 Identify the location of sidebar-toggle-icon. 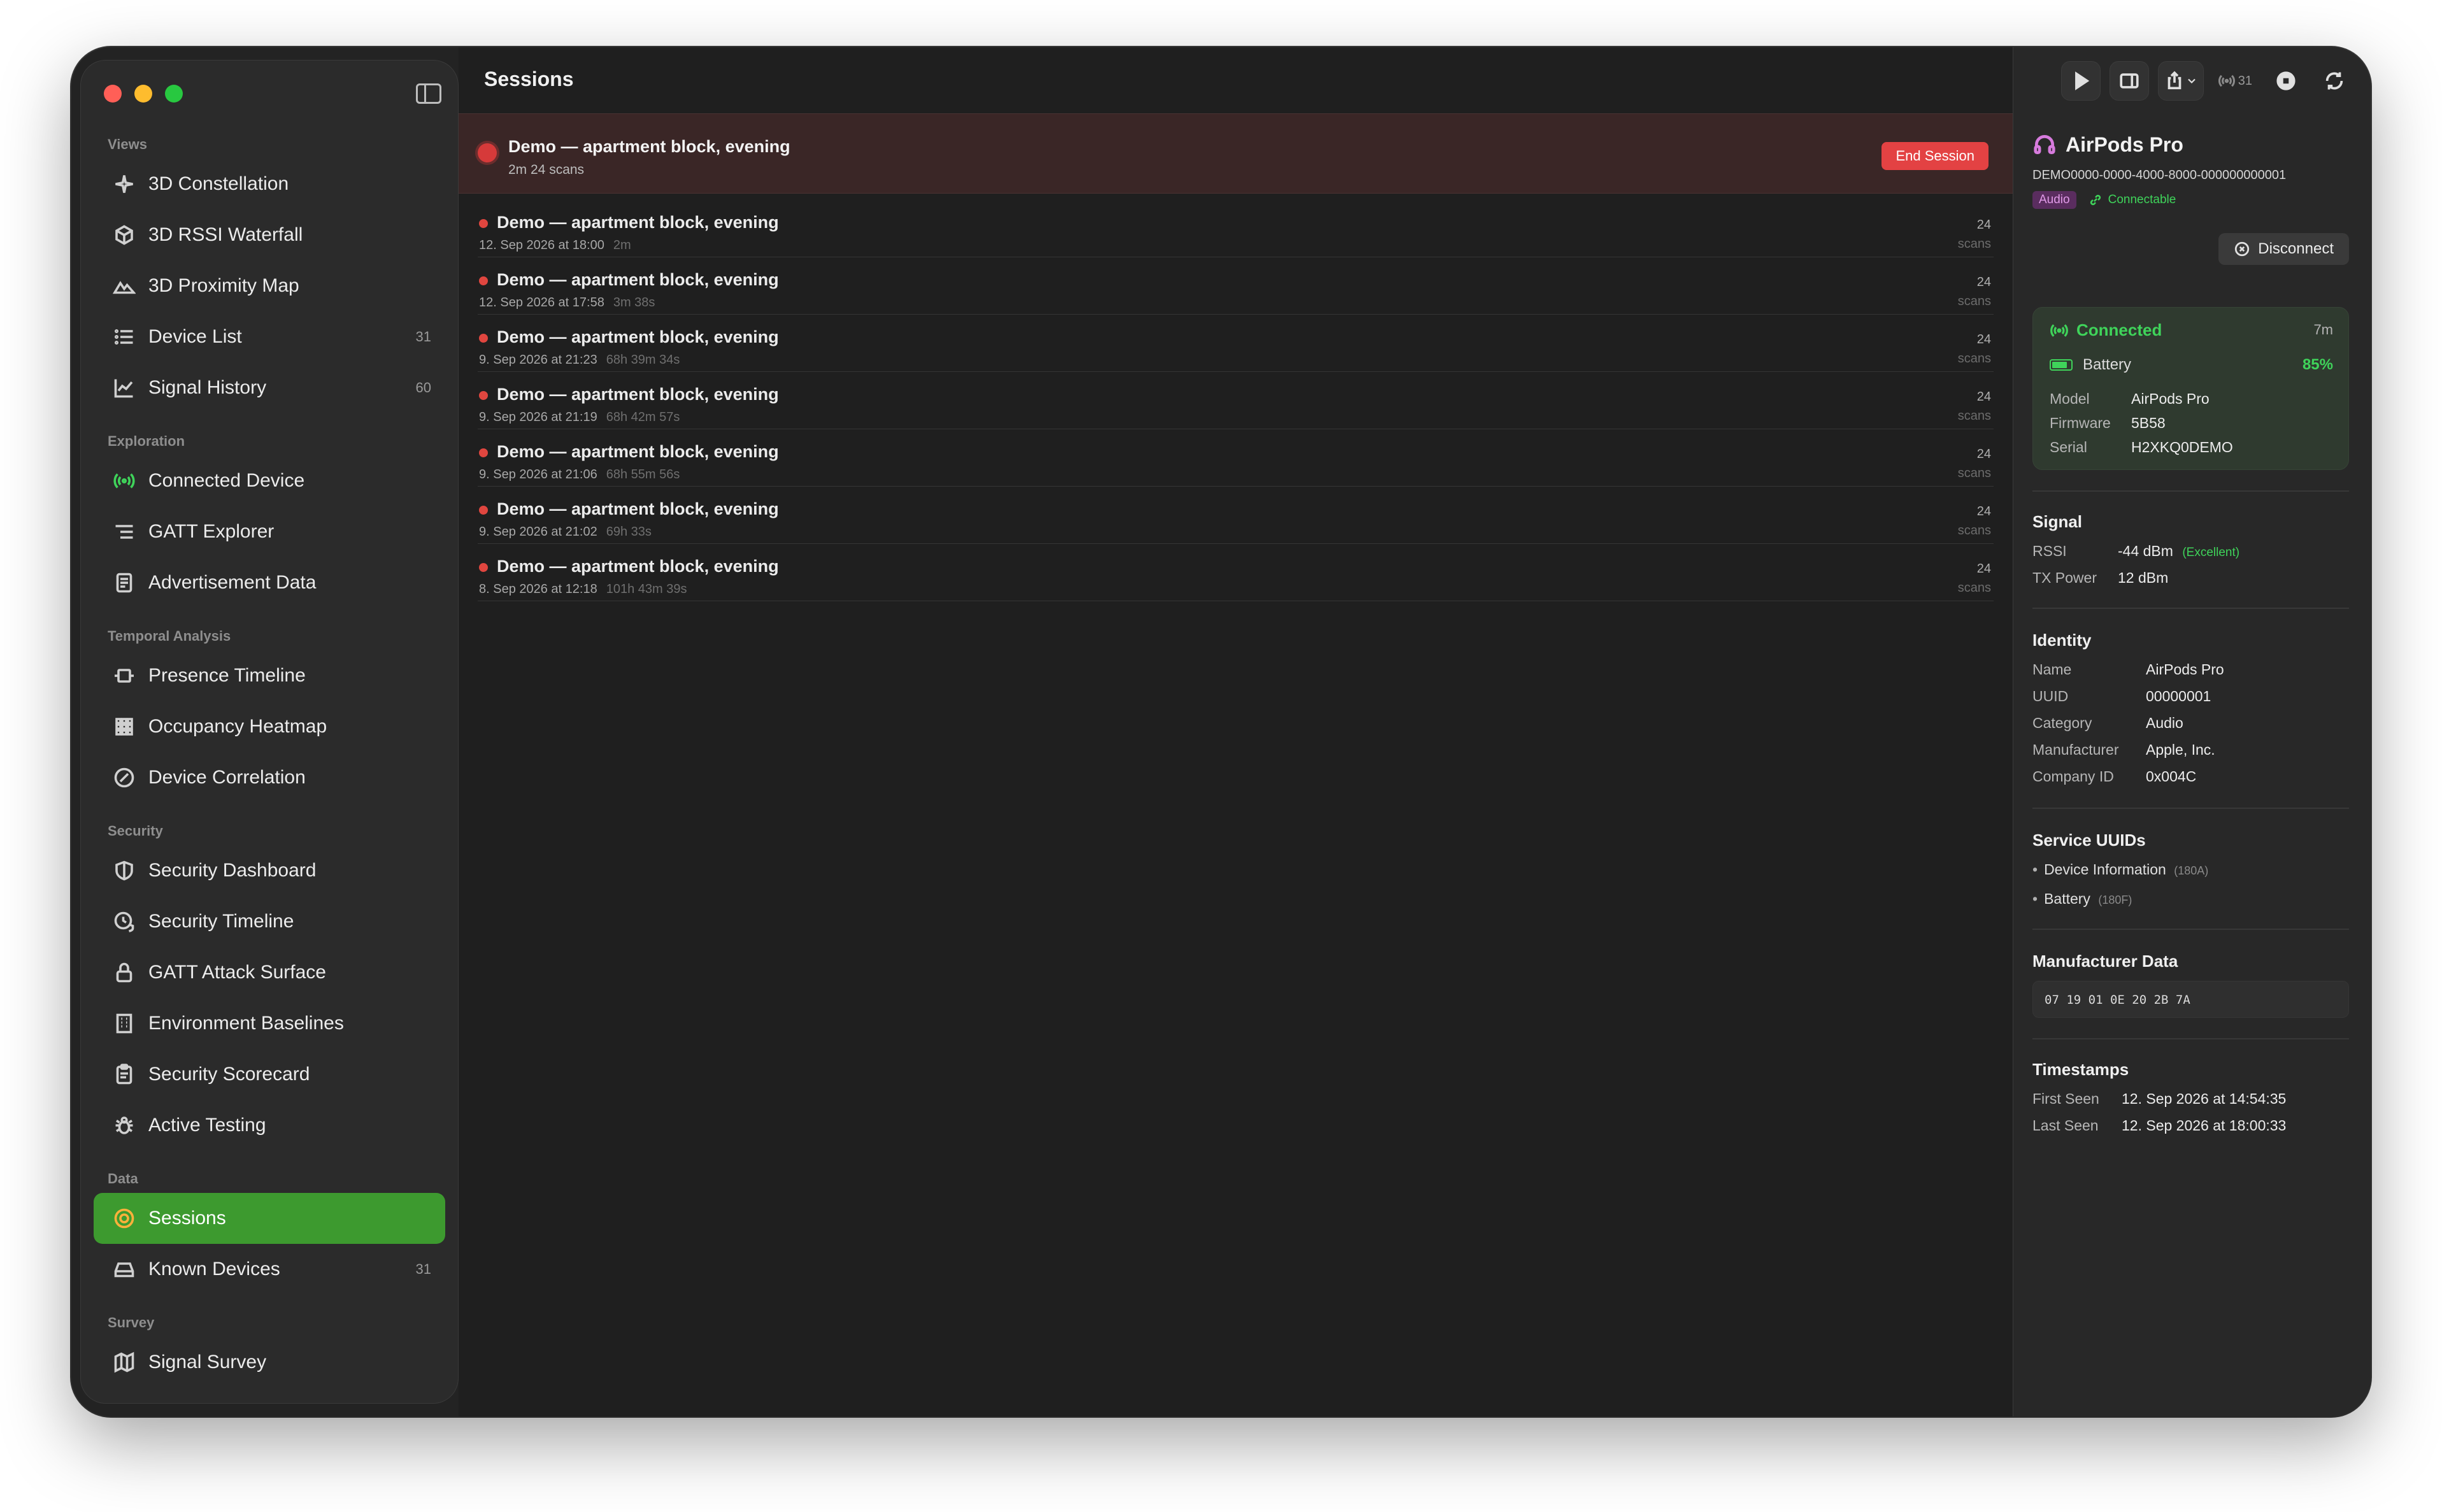
(428, 93).